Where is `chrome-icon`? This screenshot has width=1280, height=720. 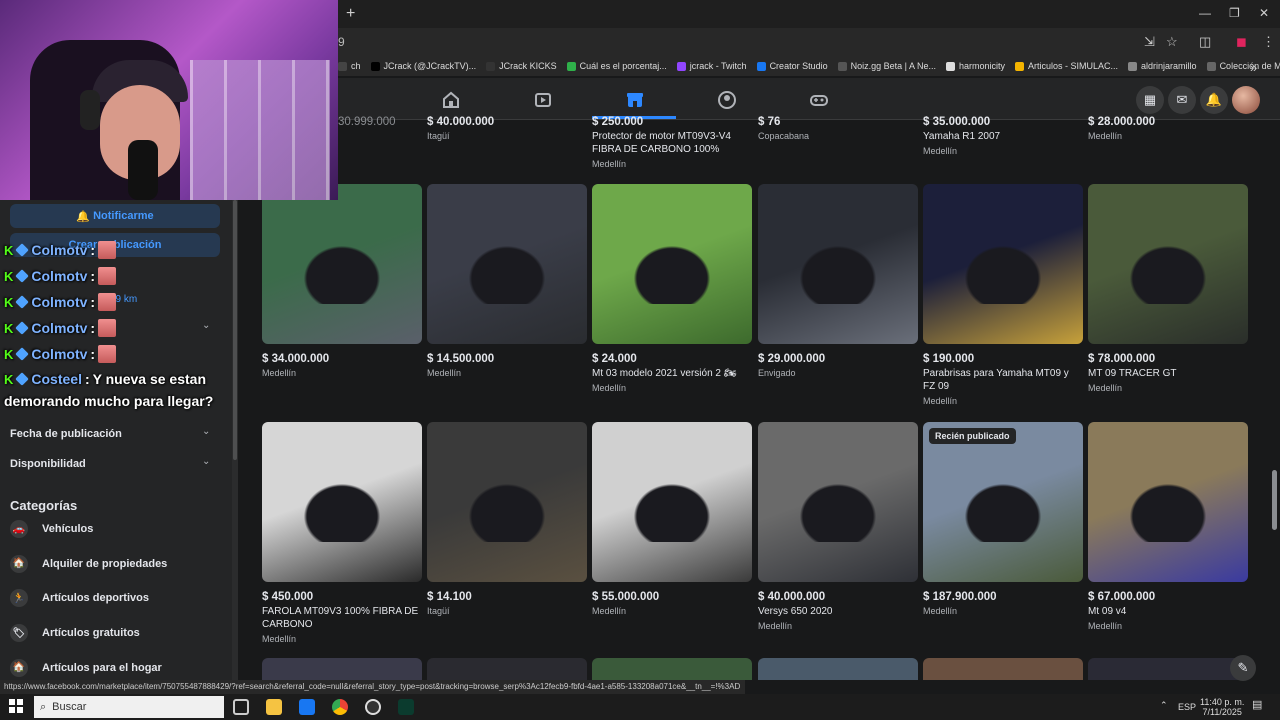 chrome-icon is located at coordinates (340, 707).